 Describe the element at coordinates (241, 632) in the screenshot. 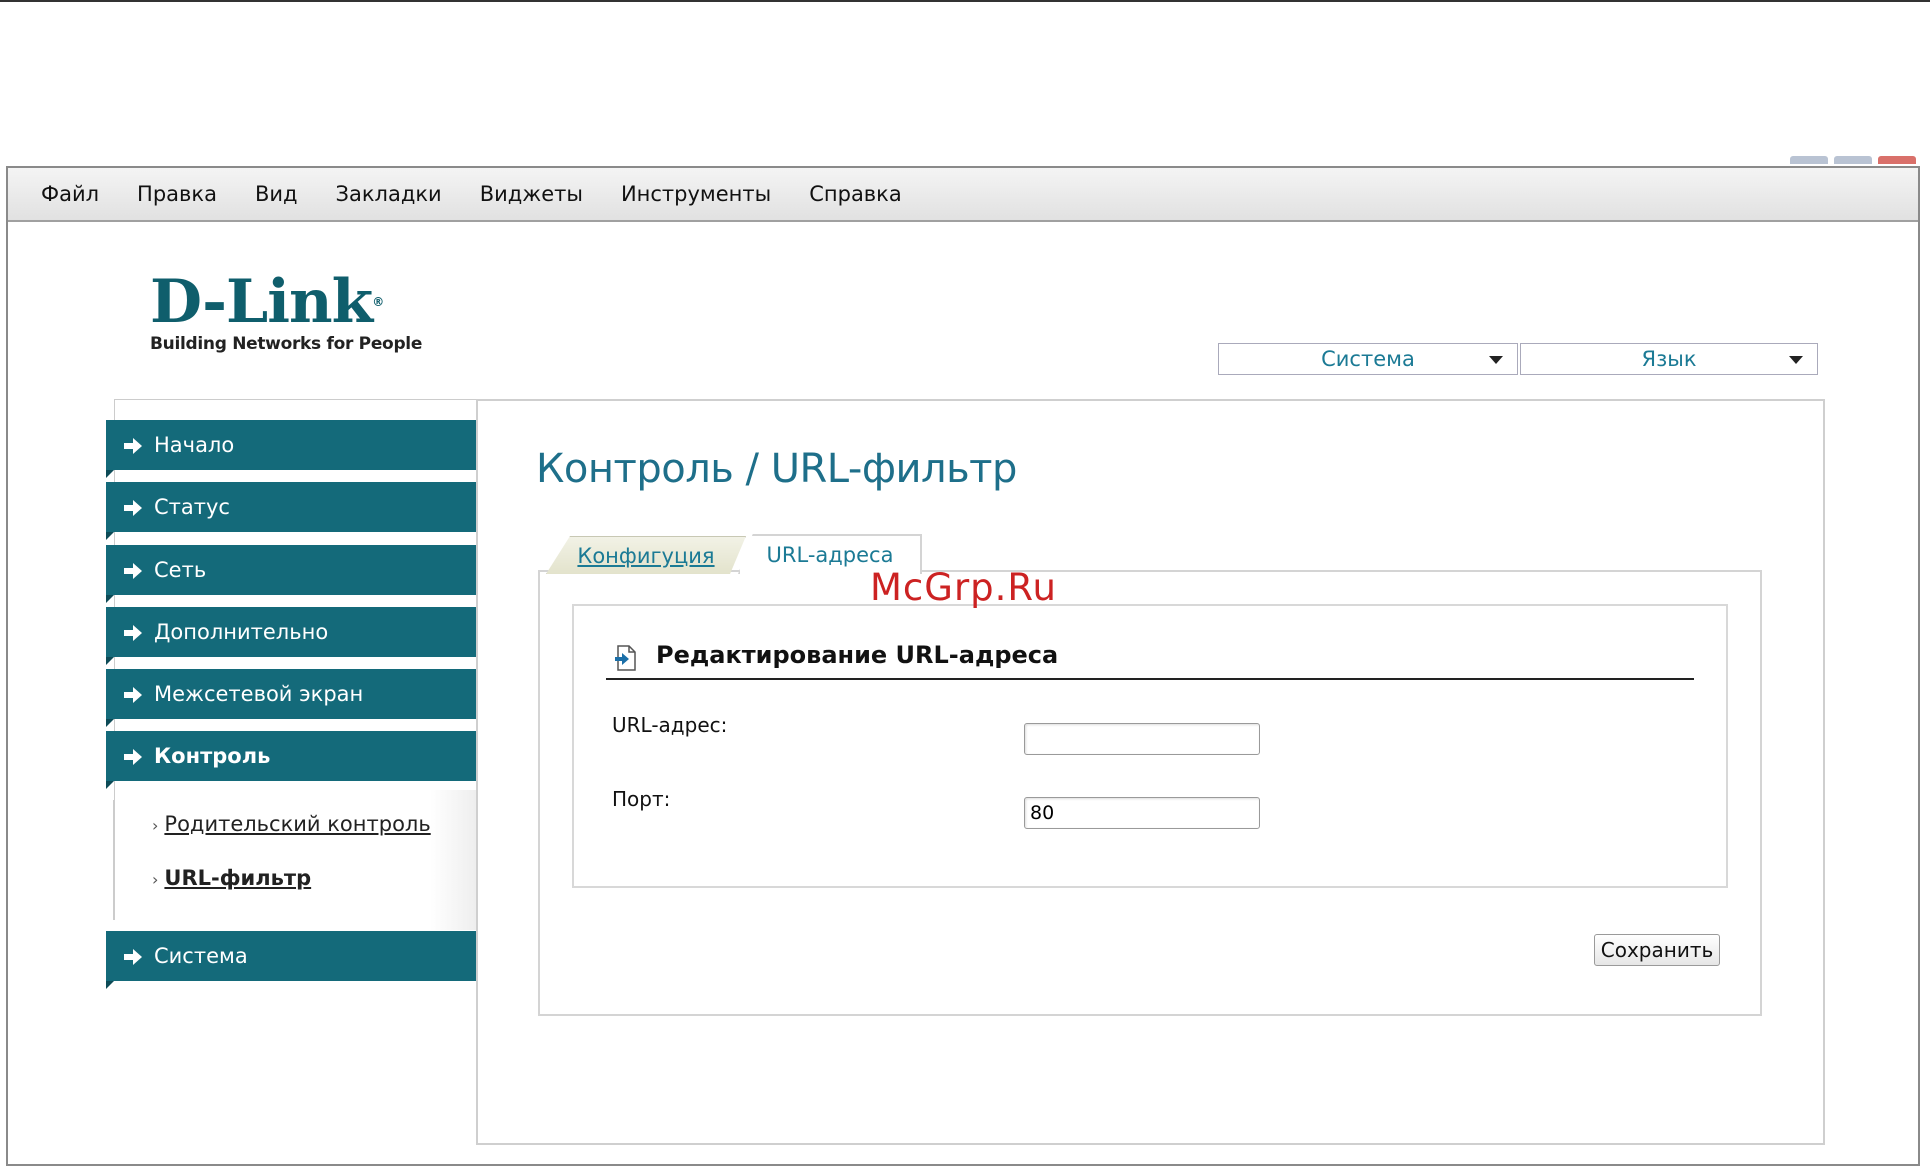

I see `sidebar-item-label: Дополнительно` at that location.